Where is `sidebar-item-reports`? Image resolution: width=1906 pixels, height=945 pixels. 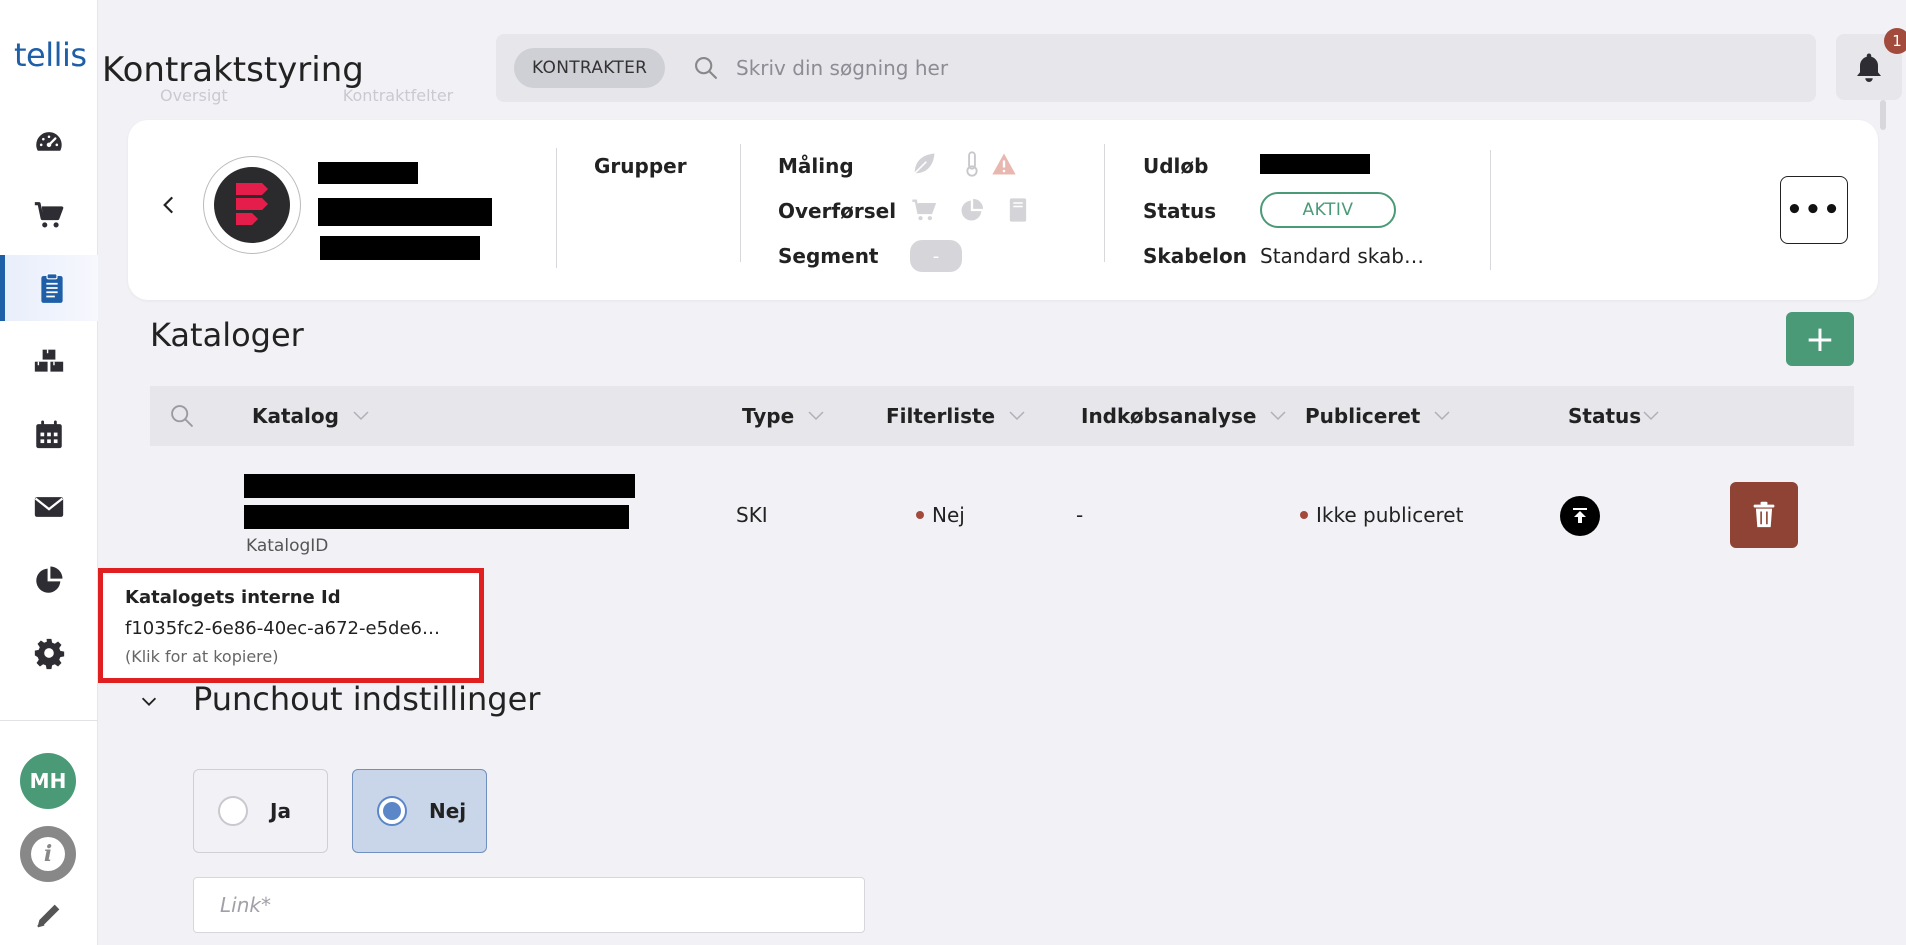 sidebar-item-reports is located at coordinates (49, 580).